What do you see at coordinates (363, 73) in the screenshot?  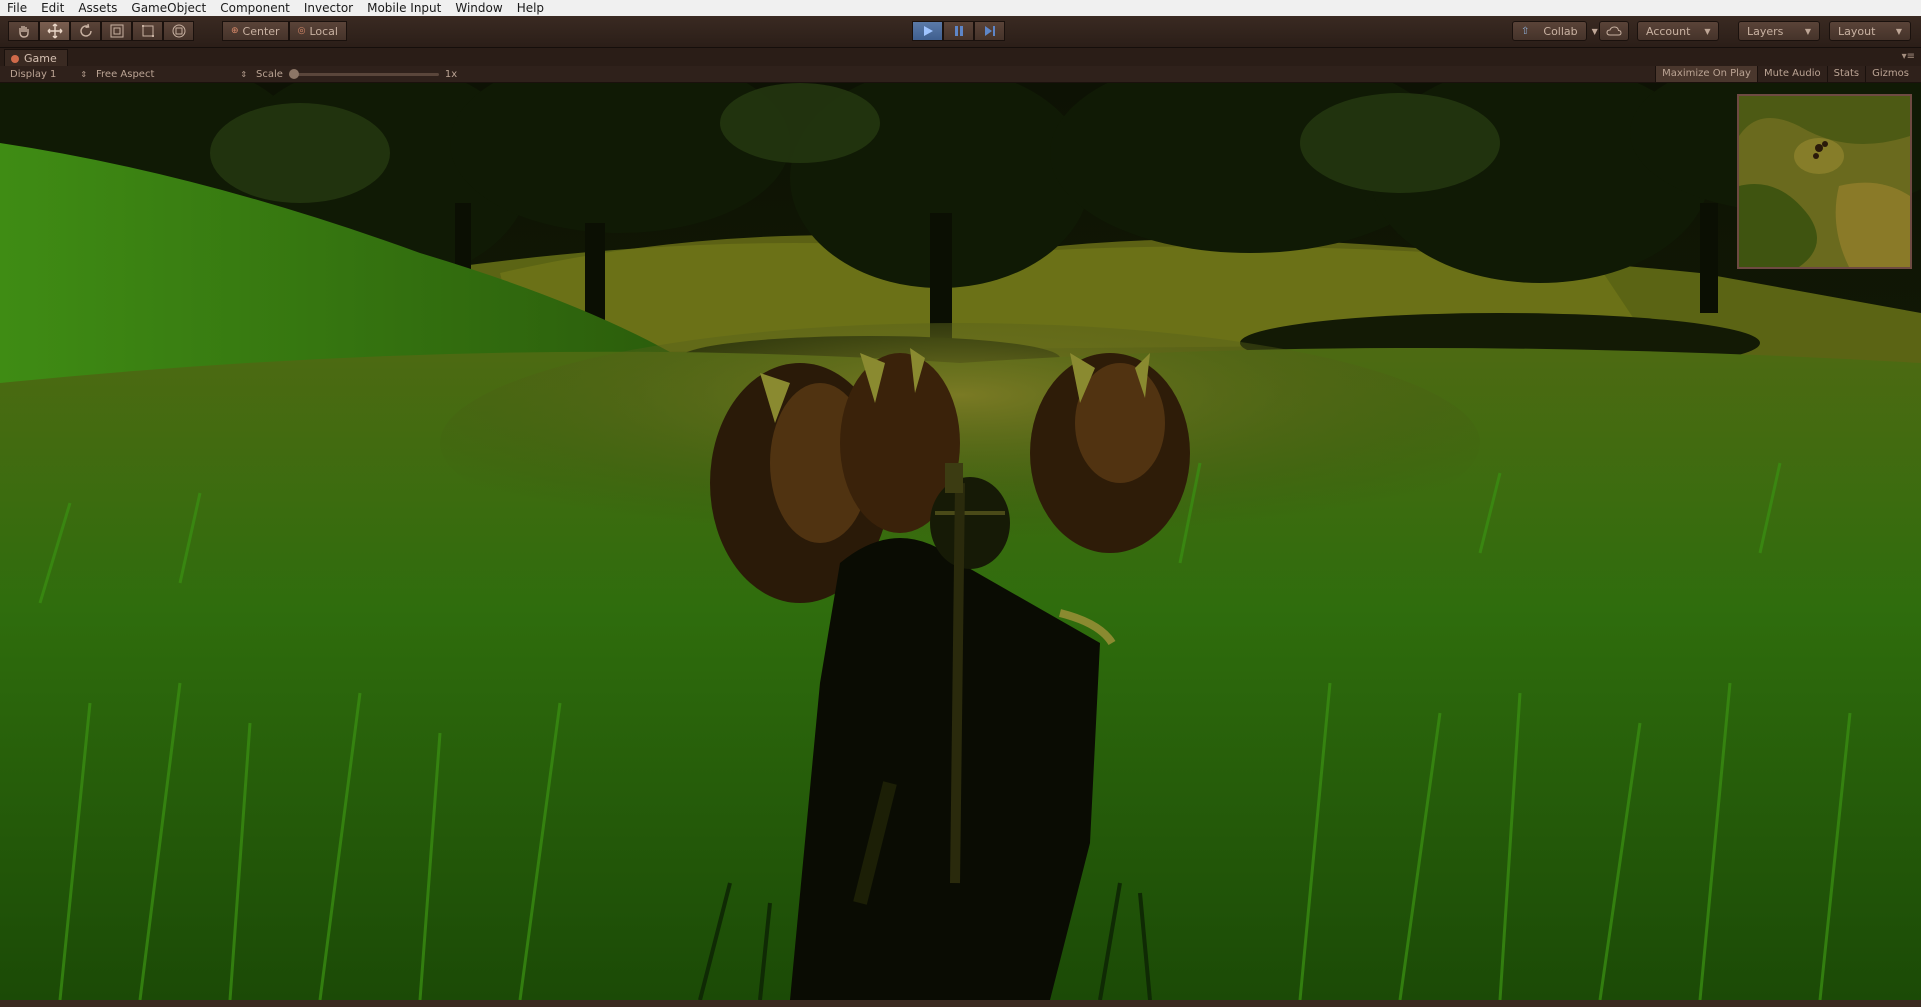 I see `scale-slider` at bounding box center [363, 73].